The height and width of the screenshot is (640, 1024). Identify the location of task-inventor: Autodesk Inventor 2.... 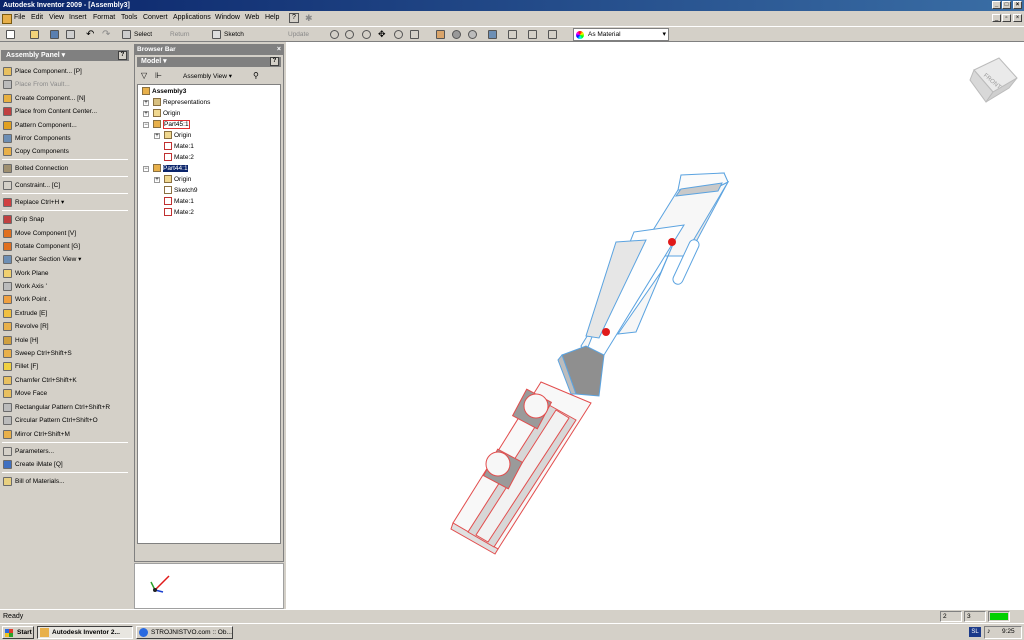
(85, 632).